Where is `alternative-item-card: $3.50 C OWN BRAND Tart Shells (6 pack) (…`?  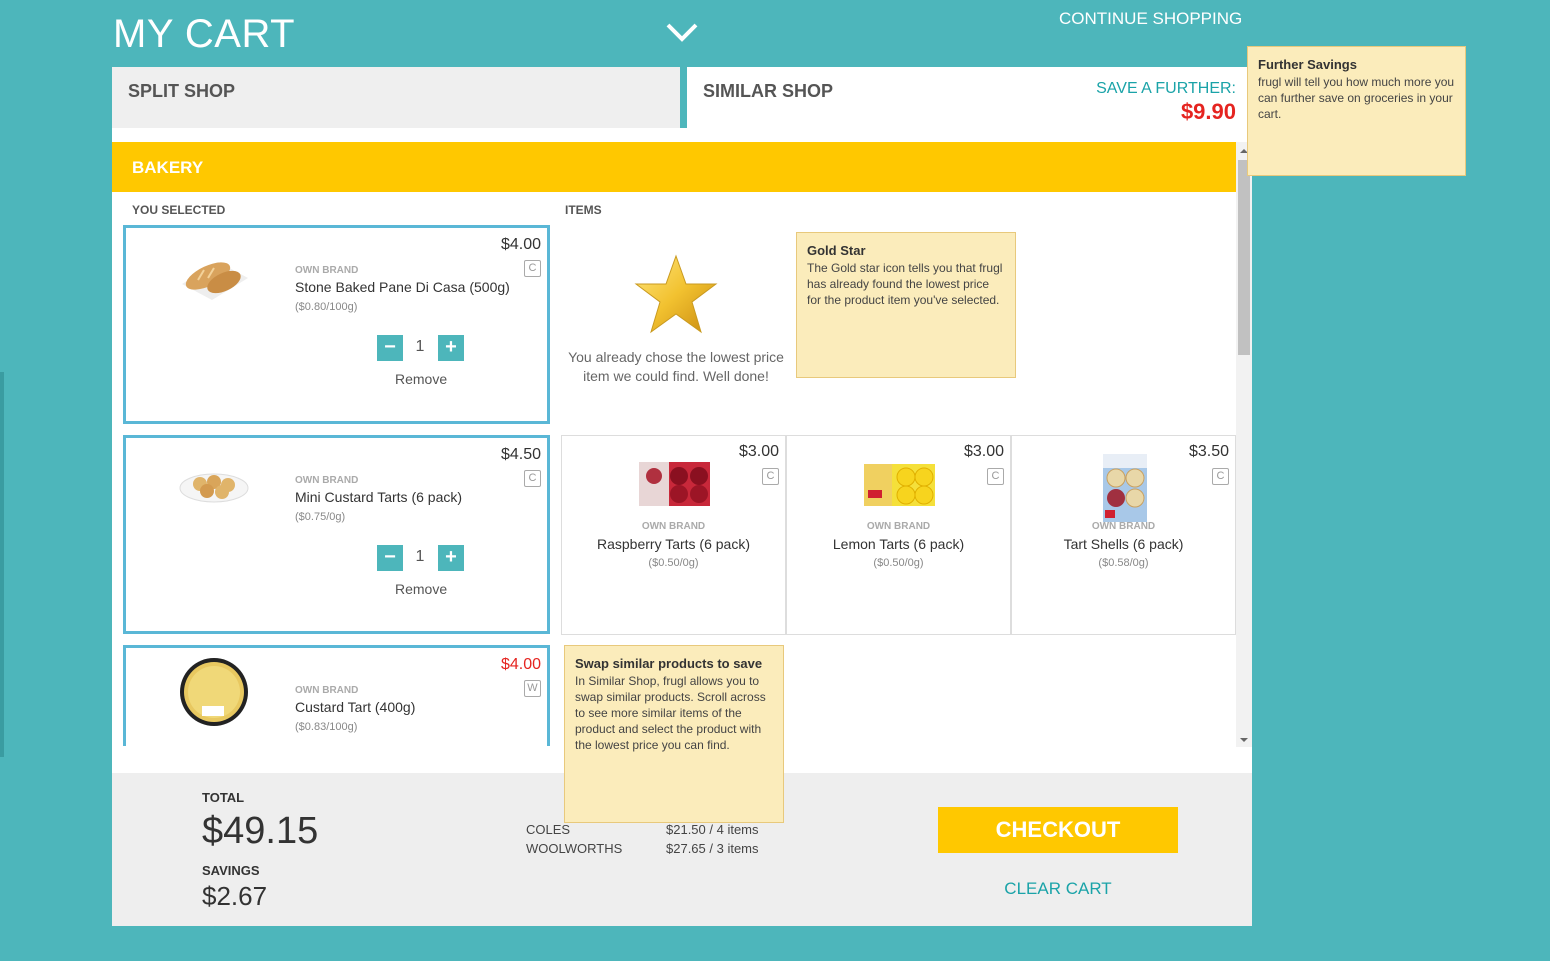 alternative-item-card: $3.50 C OWN BRAND Tart Shells (6 pack) (… is located at coordinates (1123, 535).